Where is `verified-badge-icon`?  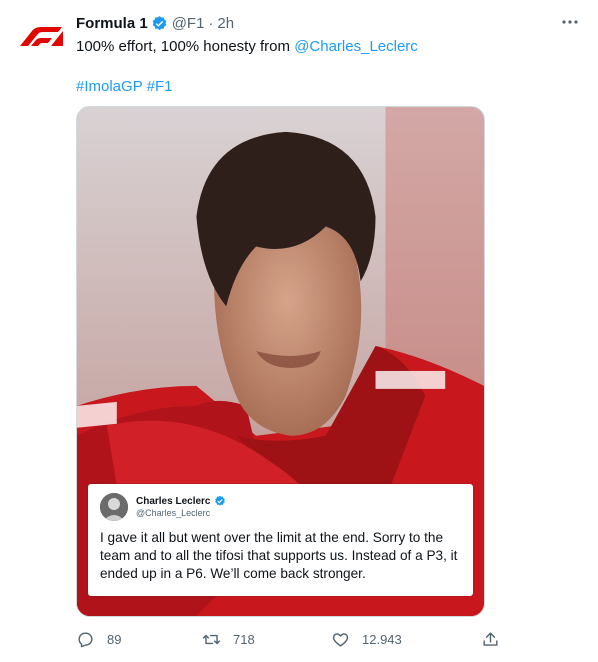
verified-badge-icon is located at coordinates (159, 22).